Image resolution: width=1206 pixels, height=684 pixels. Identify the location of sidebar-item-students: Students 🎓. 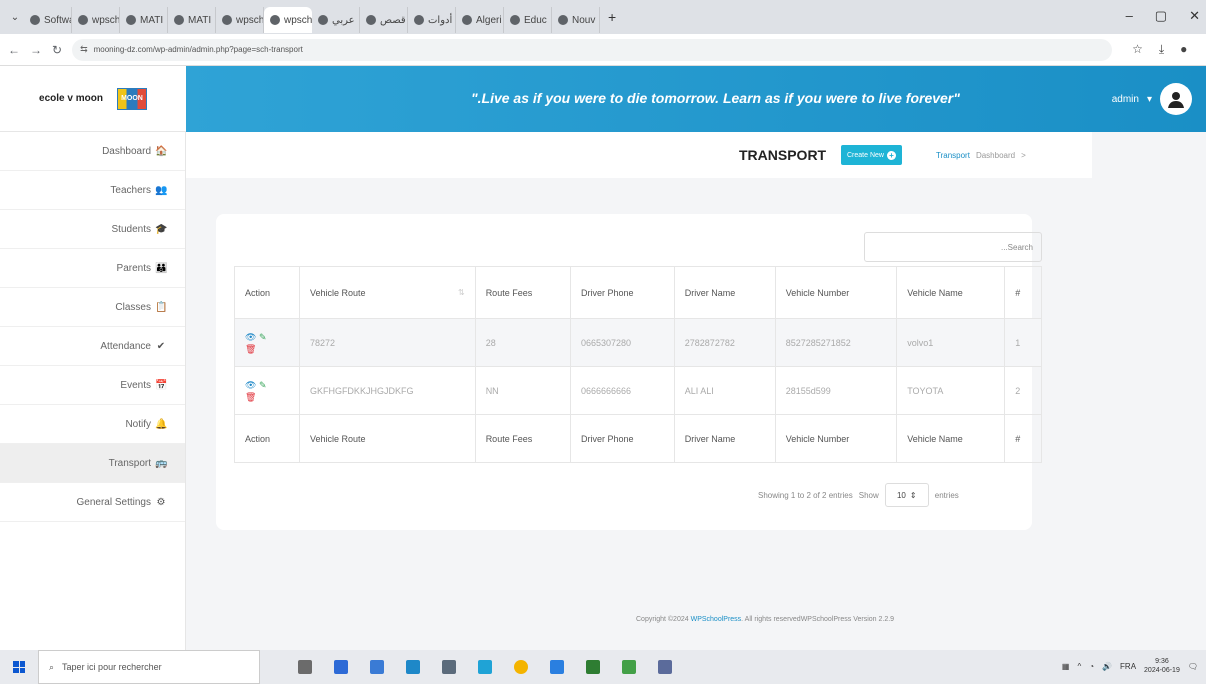
(92, 229).